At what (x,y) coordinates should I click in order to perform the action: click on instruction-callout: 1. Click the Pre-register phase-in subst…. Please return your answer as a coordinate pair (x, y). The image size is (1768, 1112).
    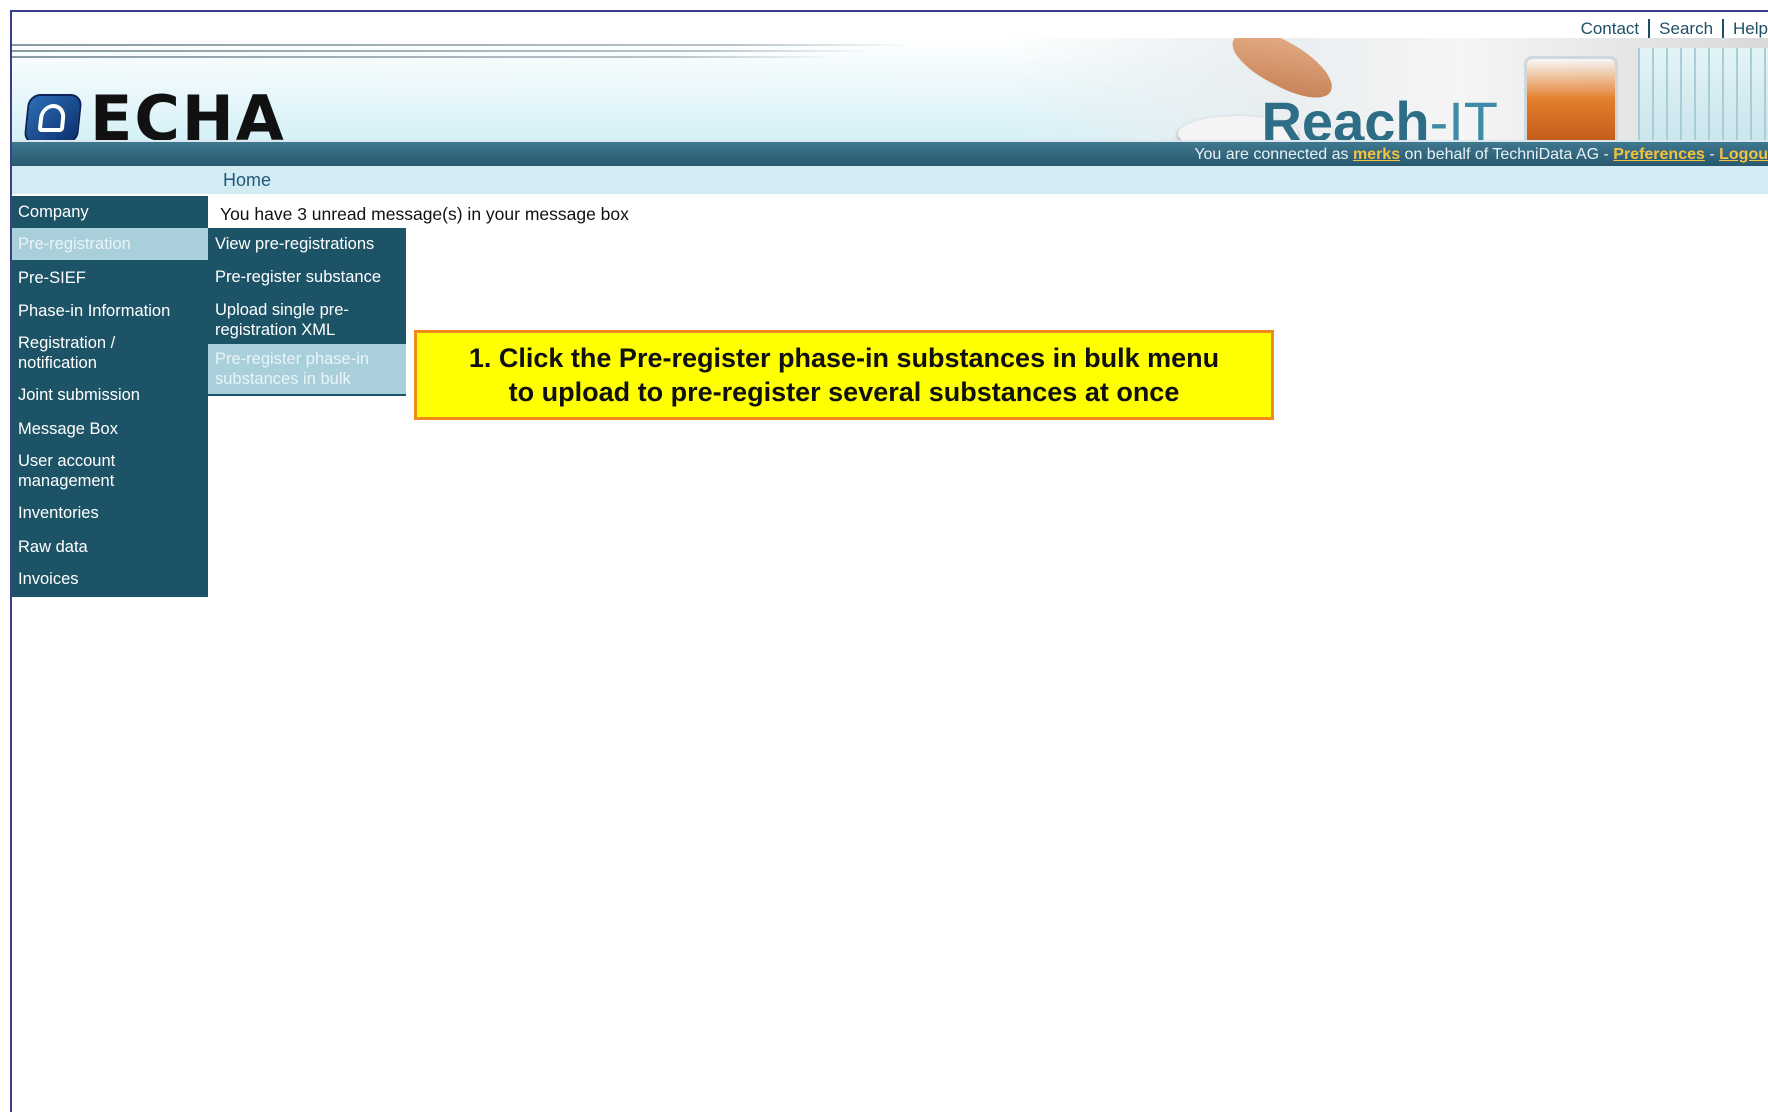
    Looking at the image, I should click on (844, 375).